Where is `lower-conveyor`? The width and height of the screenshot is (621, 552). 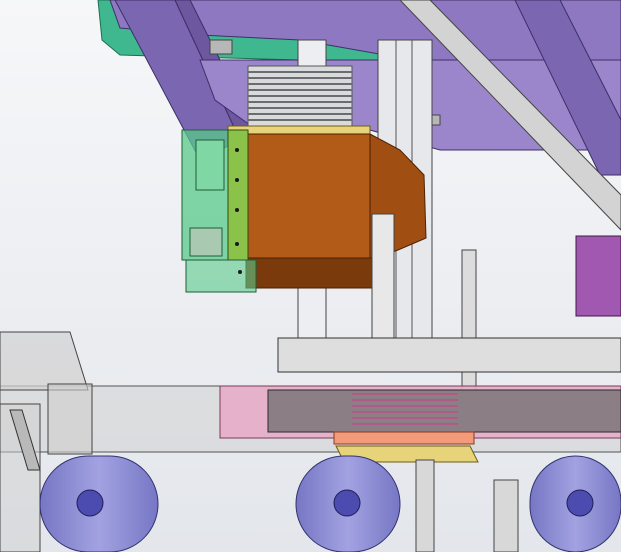
lower-conveyor is located at coordinates (310, 424).